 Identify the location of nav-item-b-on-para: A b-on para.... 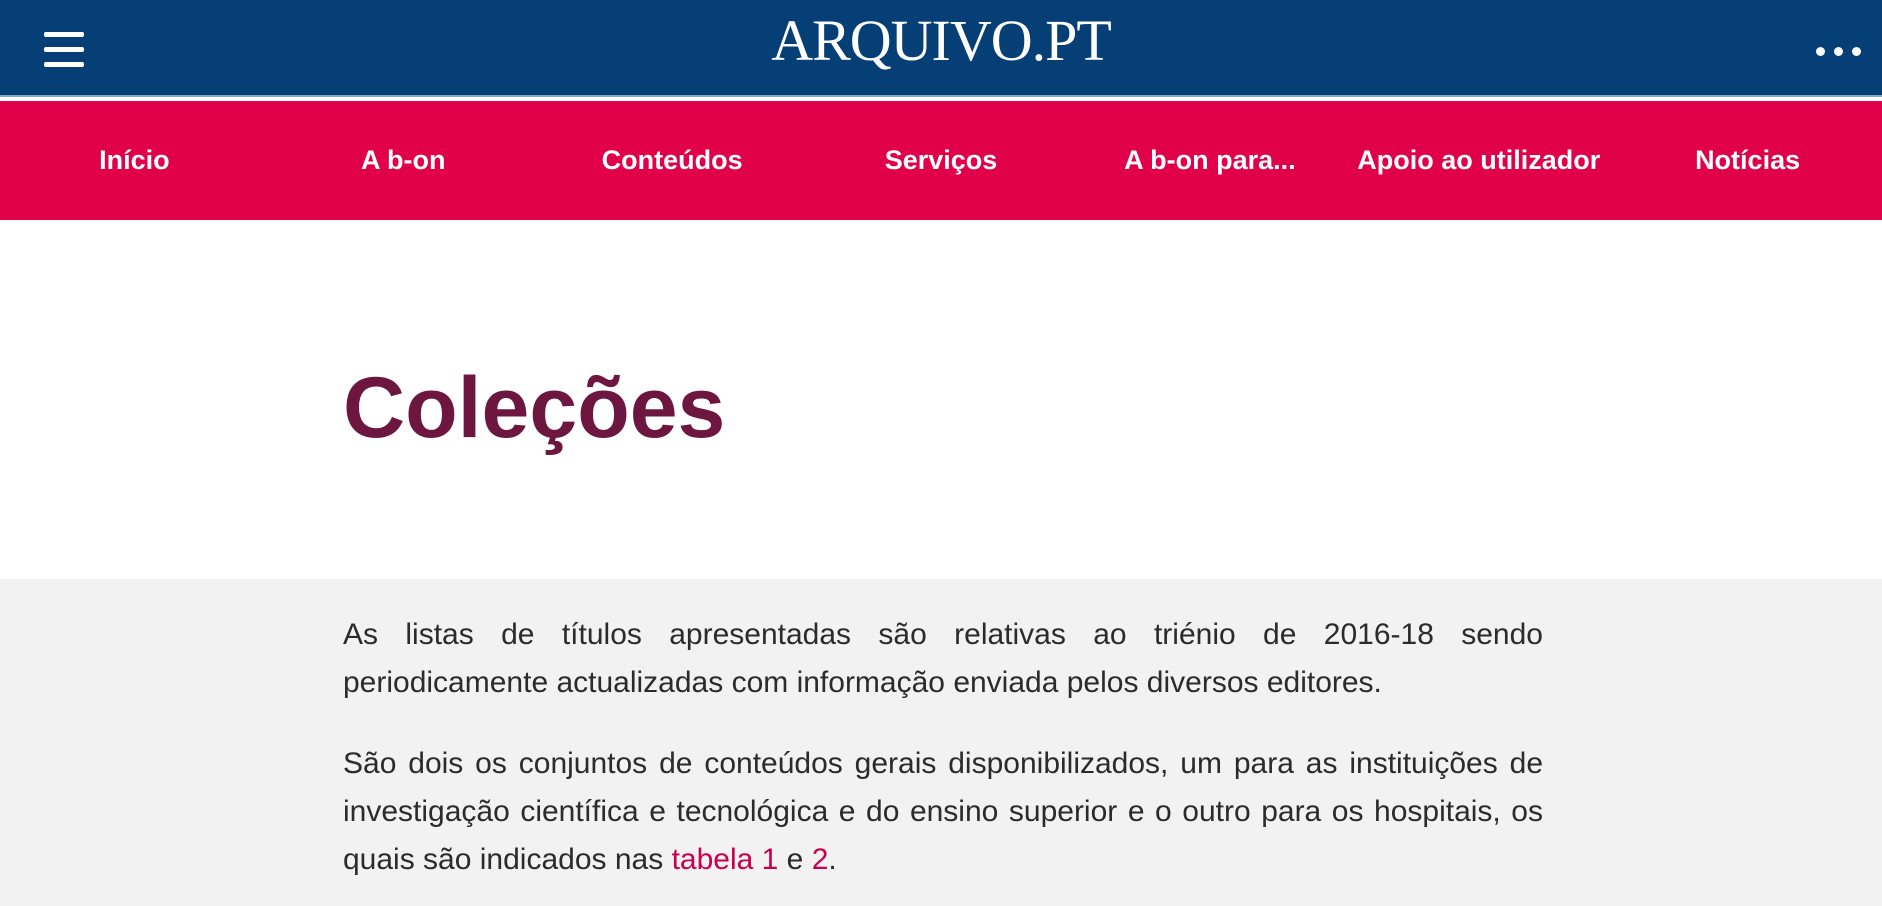
(1209, 160).